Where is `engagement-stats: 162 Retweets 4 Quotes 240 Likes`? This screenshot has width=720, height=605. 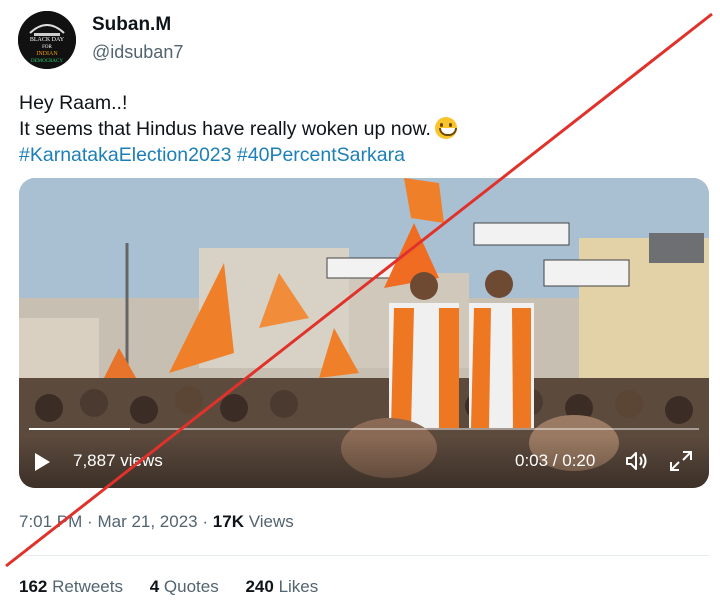
engagement-stats: 162 Retweets 4 Quotes 240 Likes is located at coordinates (179, 587).